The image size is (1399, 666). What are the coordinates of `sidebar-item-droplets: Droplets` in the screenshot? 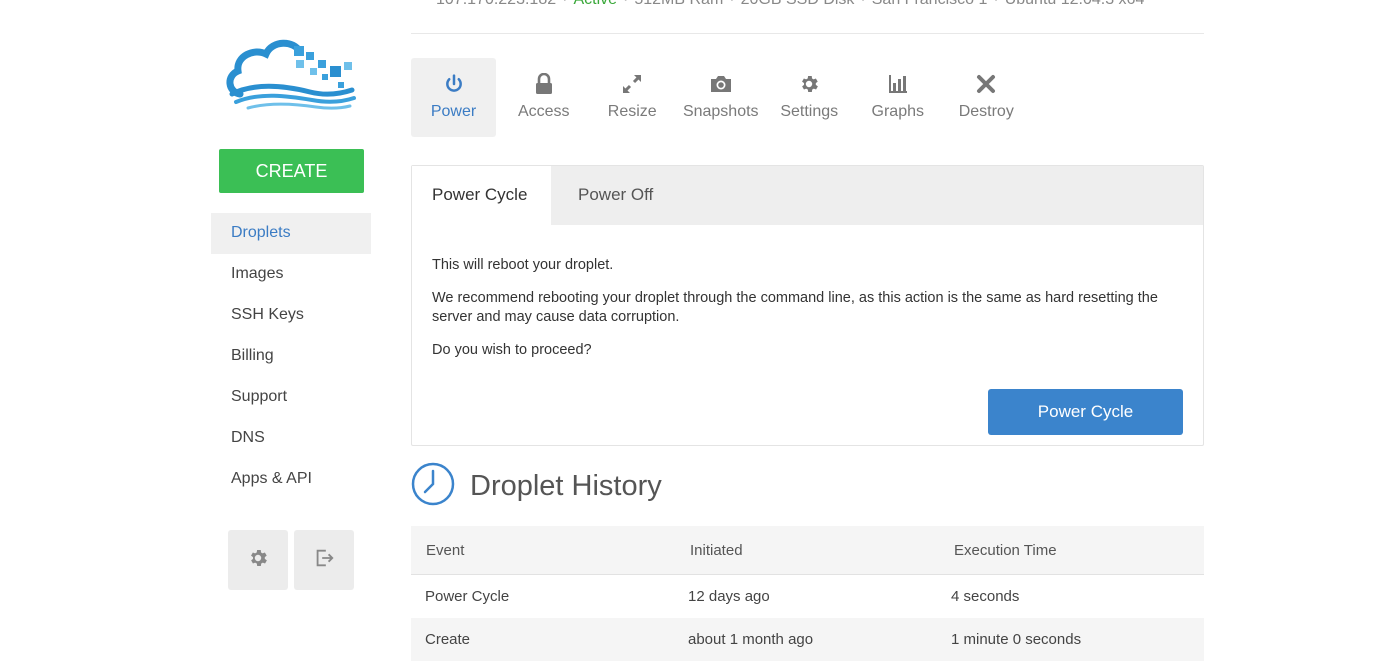 It's located at (291, 233).